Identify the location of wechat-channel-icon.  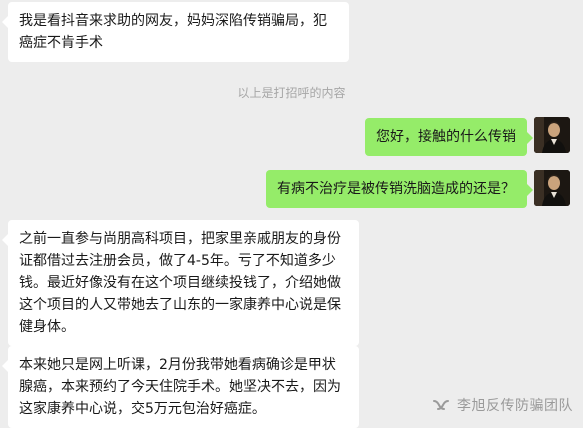
(441, 405).